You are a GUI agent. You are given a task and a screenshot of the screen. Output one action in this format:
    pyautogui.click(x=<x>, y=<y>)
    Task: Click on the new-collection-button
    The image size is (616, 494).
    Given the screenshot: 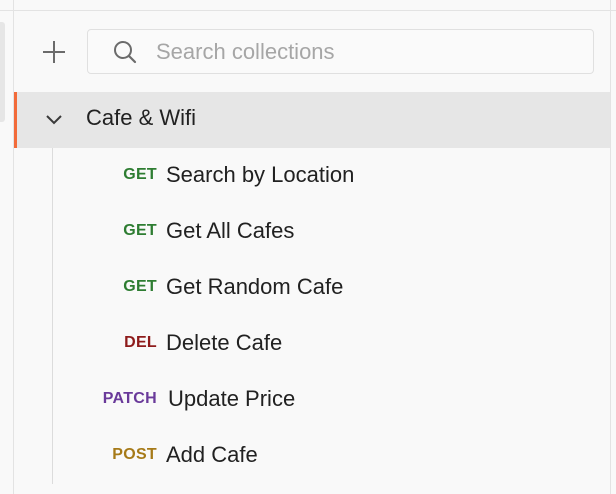 What is the action you would take?
    pyautogui.click(x=54, y=52)
    